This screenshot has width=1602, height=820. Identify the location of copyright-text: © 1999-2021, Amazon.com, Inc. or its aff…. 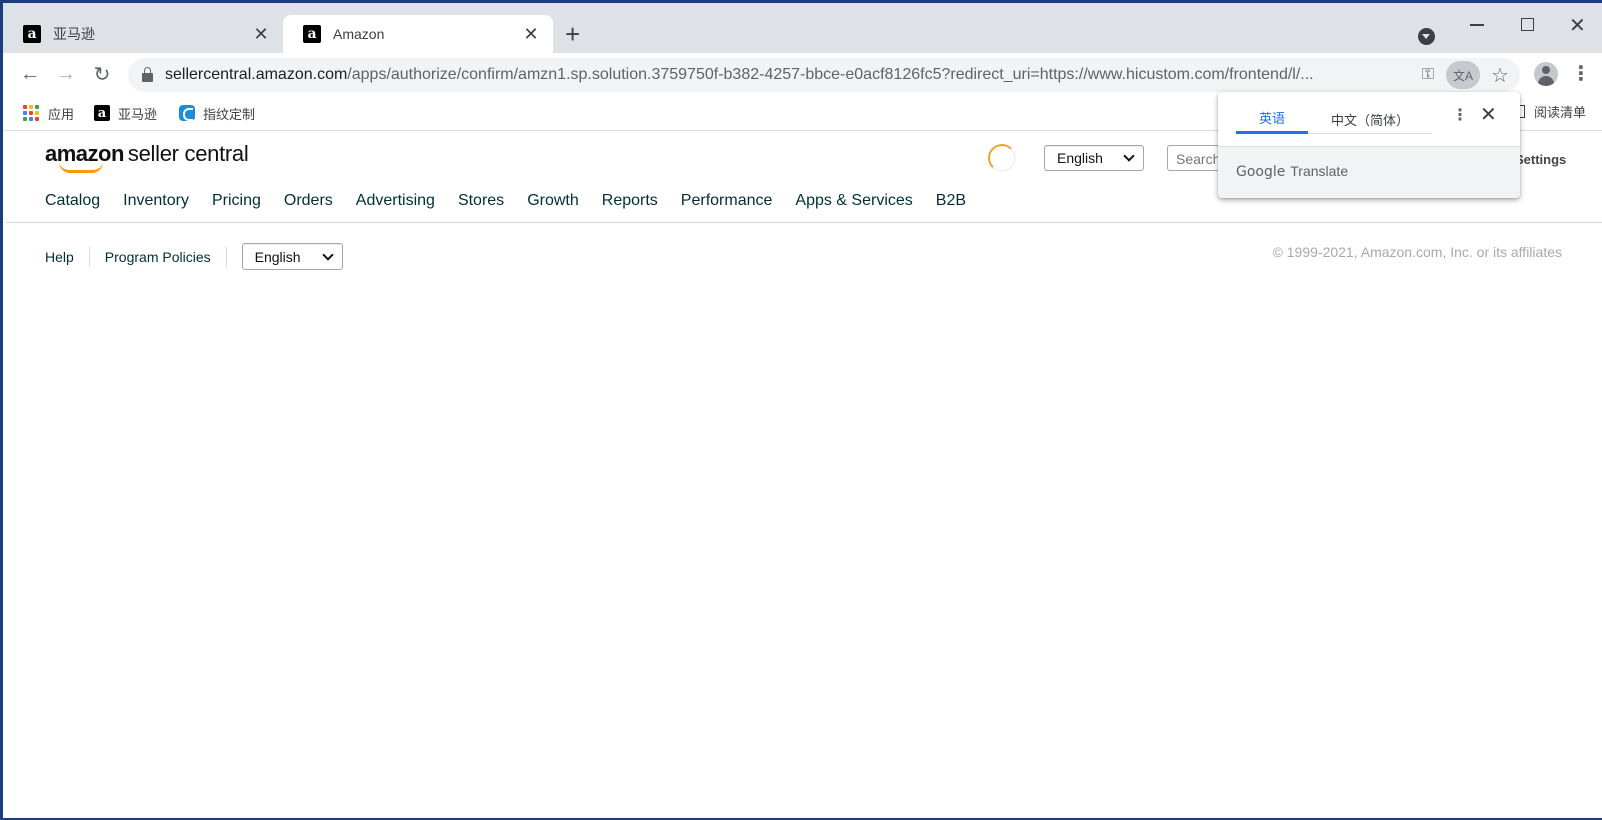
(1417, 252).